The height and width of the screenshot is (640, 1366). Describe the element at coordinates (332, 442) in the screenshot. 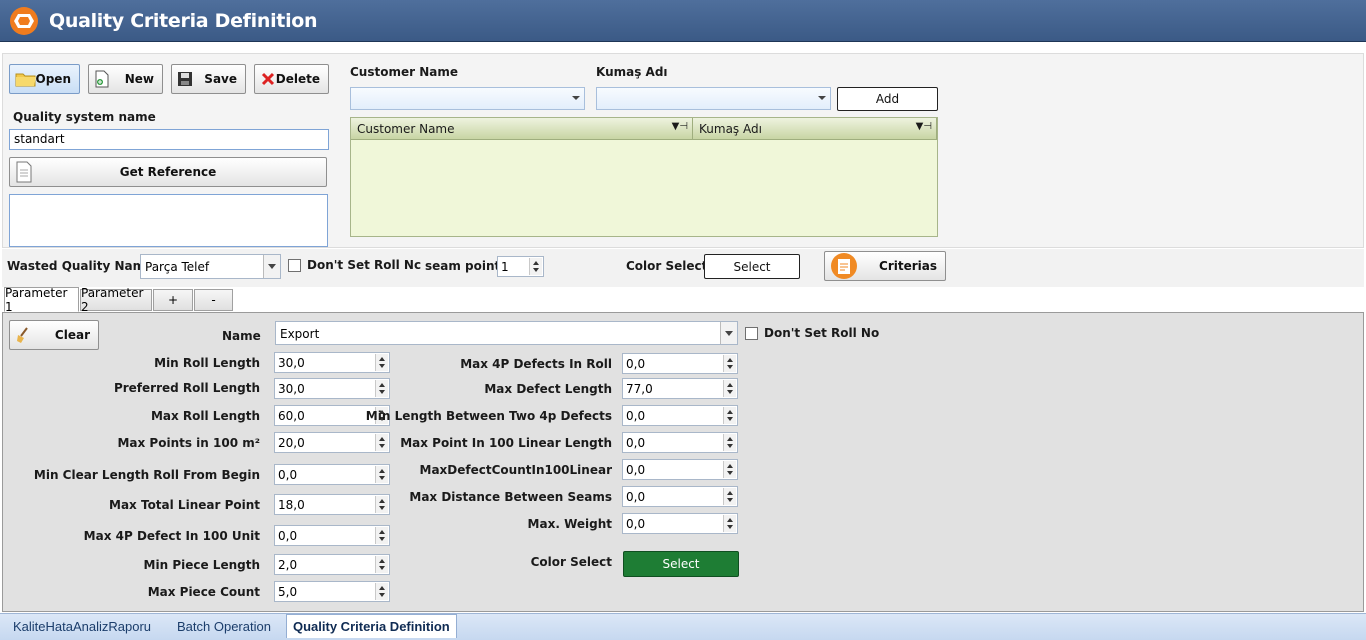

I see `param-spinner: 20,0` at that location.